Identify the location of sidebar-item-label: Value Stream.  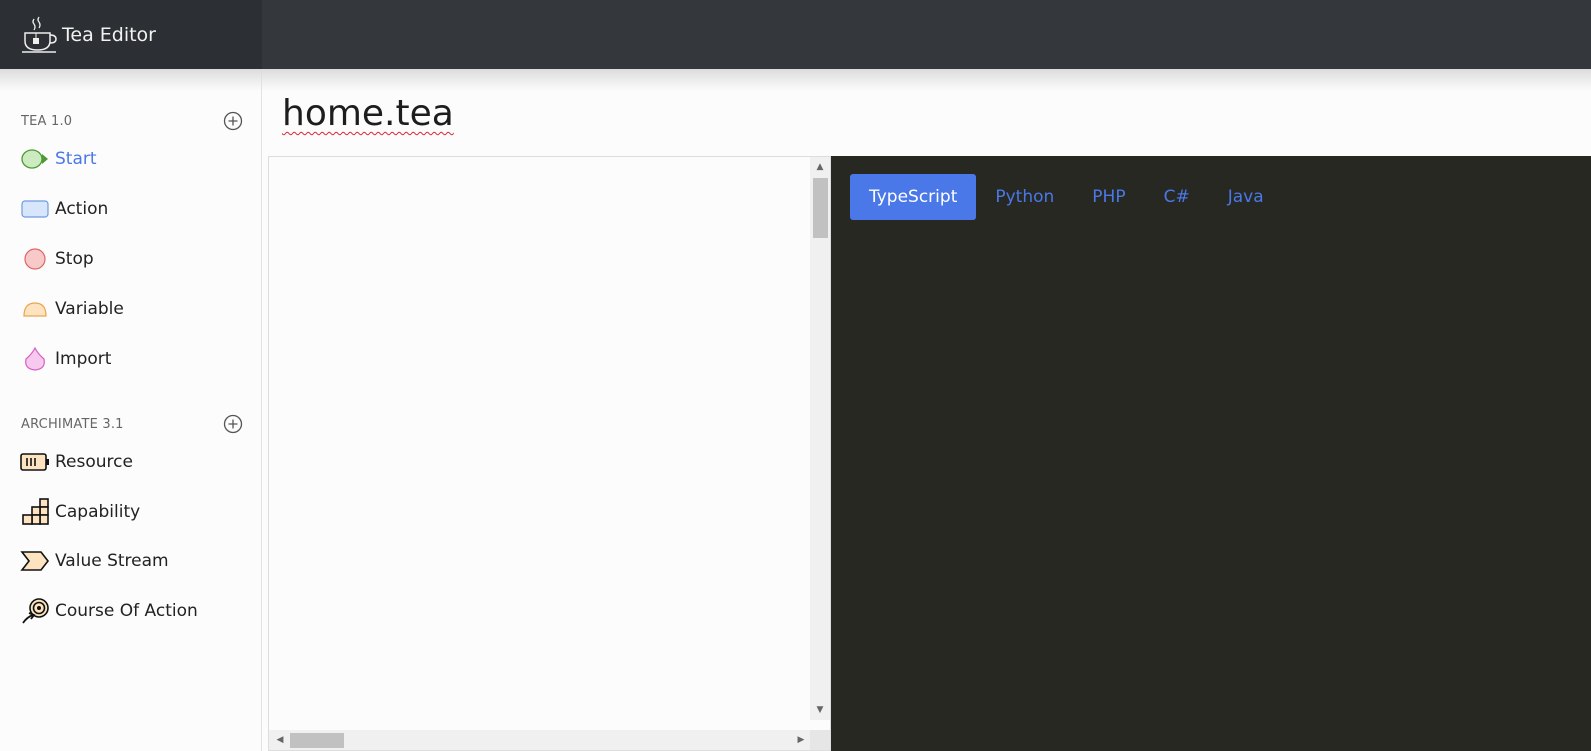
(112, 561).